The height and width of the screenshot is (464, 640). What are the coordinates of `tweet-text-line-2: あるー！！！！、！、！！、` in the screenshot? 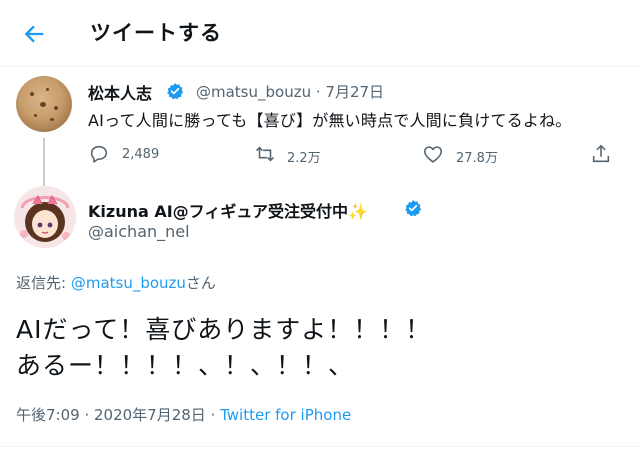 It's located at (185, 365).